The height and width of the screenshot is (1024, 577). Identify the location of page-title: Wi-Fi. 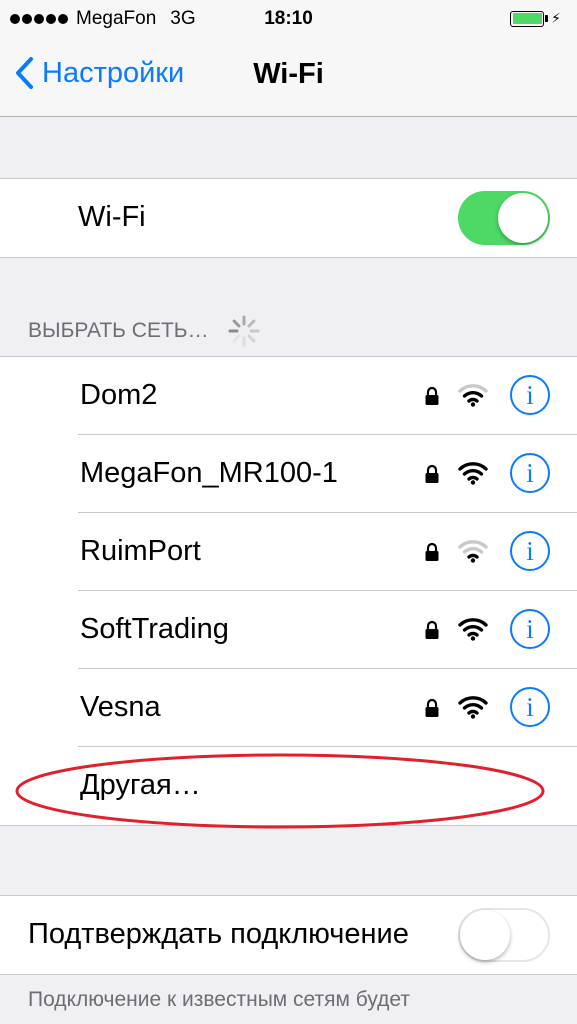
(288, 74).